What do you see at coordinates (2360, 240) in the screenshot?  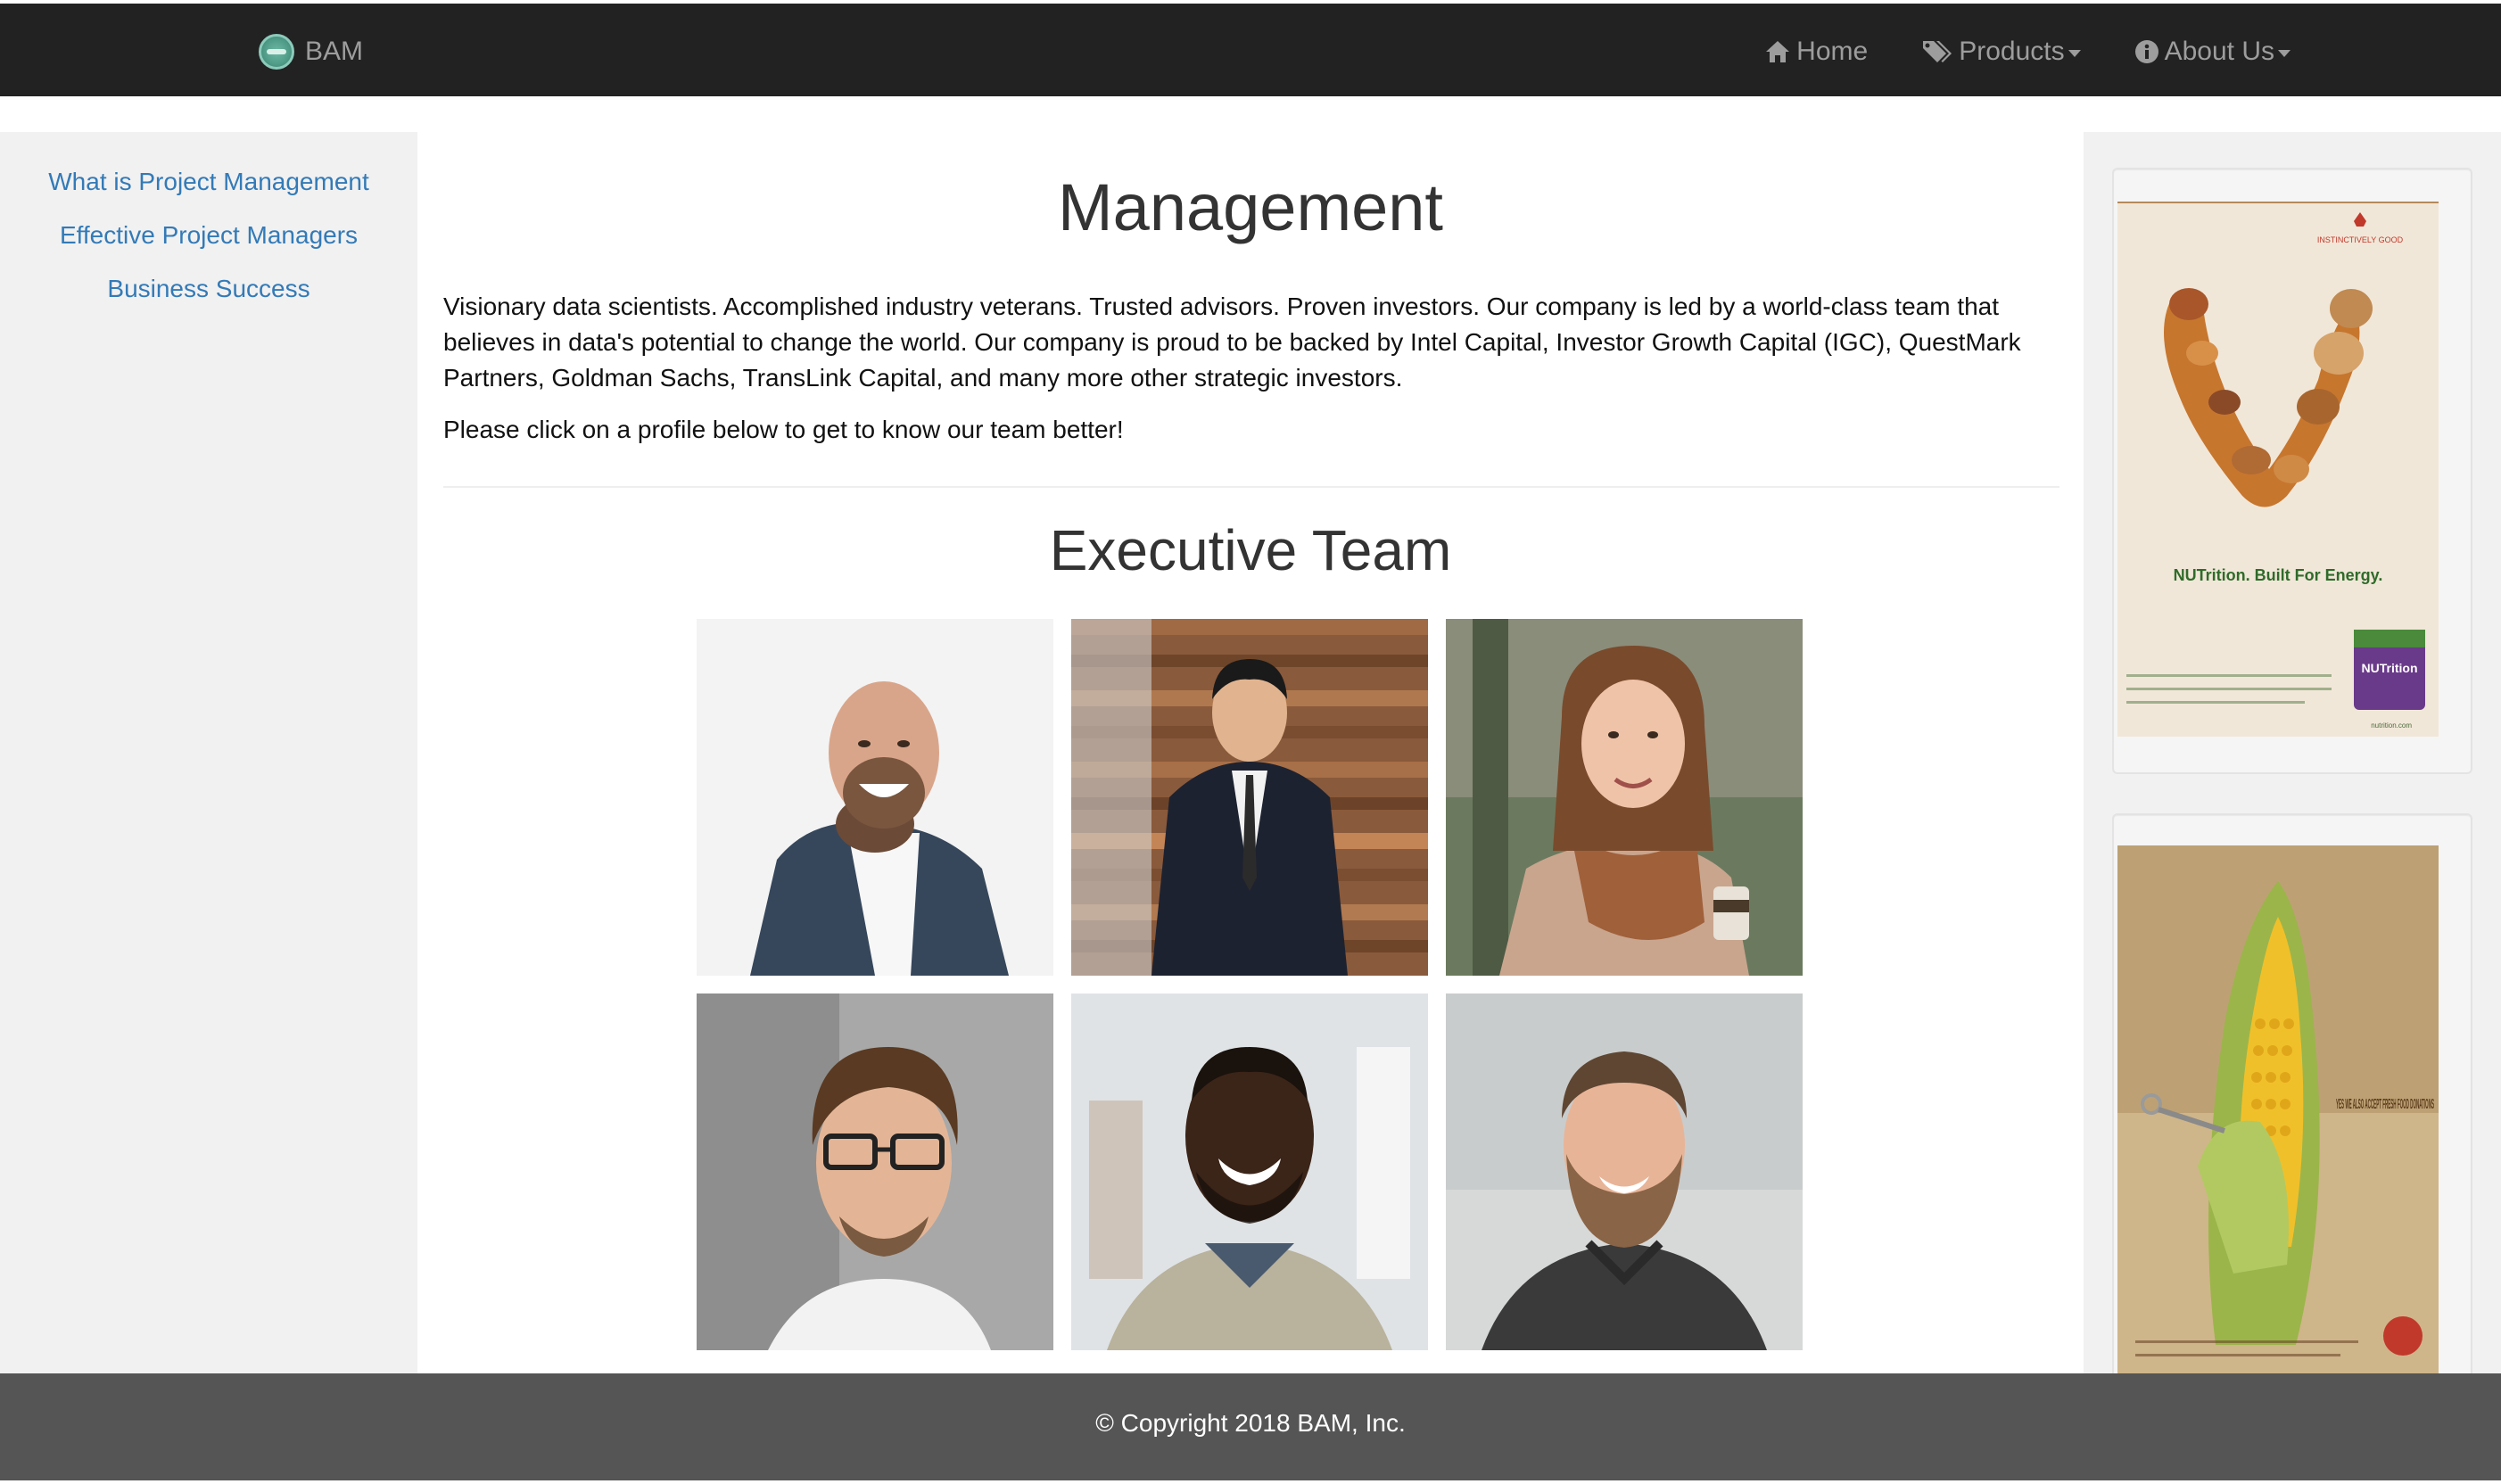 I see `ad1-brand: INSTINCTIVELY GOOD` at bounding box center [2360, 240].